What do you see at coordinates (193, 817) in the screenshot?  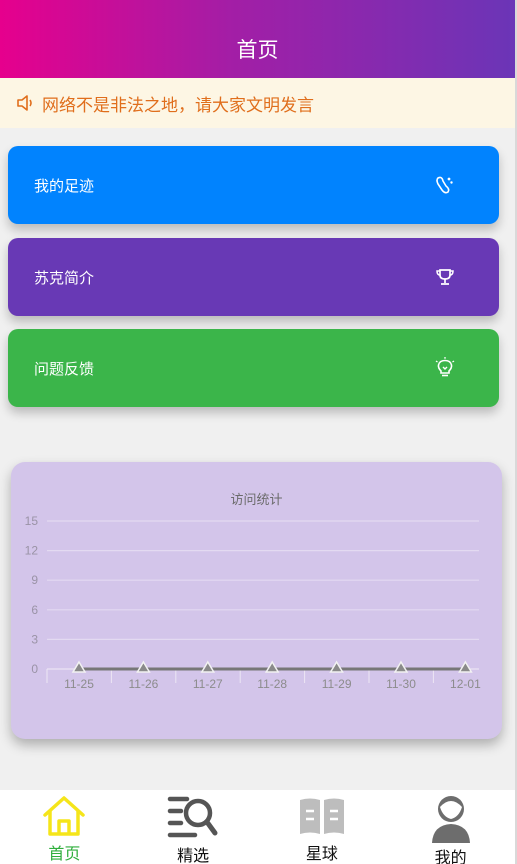 I see `search-list-icon` at bounding box center [193, 817].